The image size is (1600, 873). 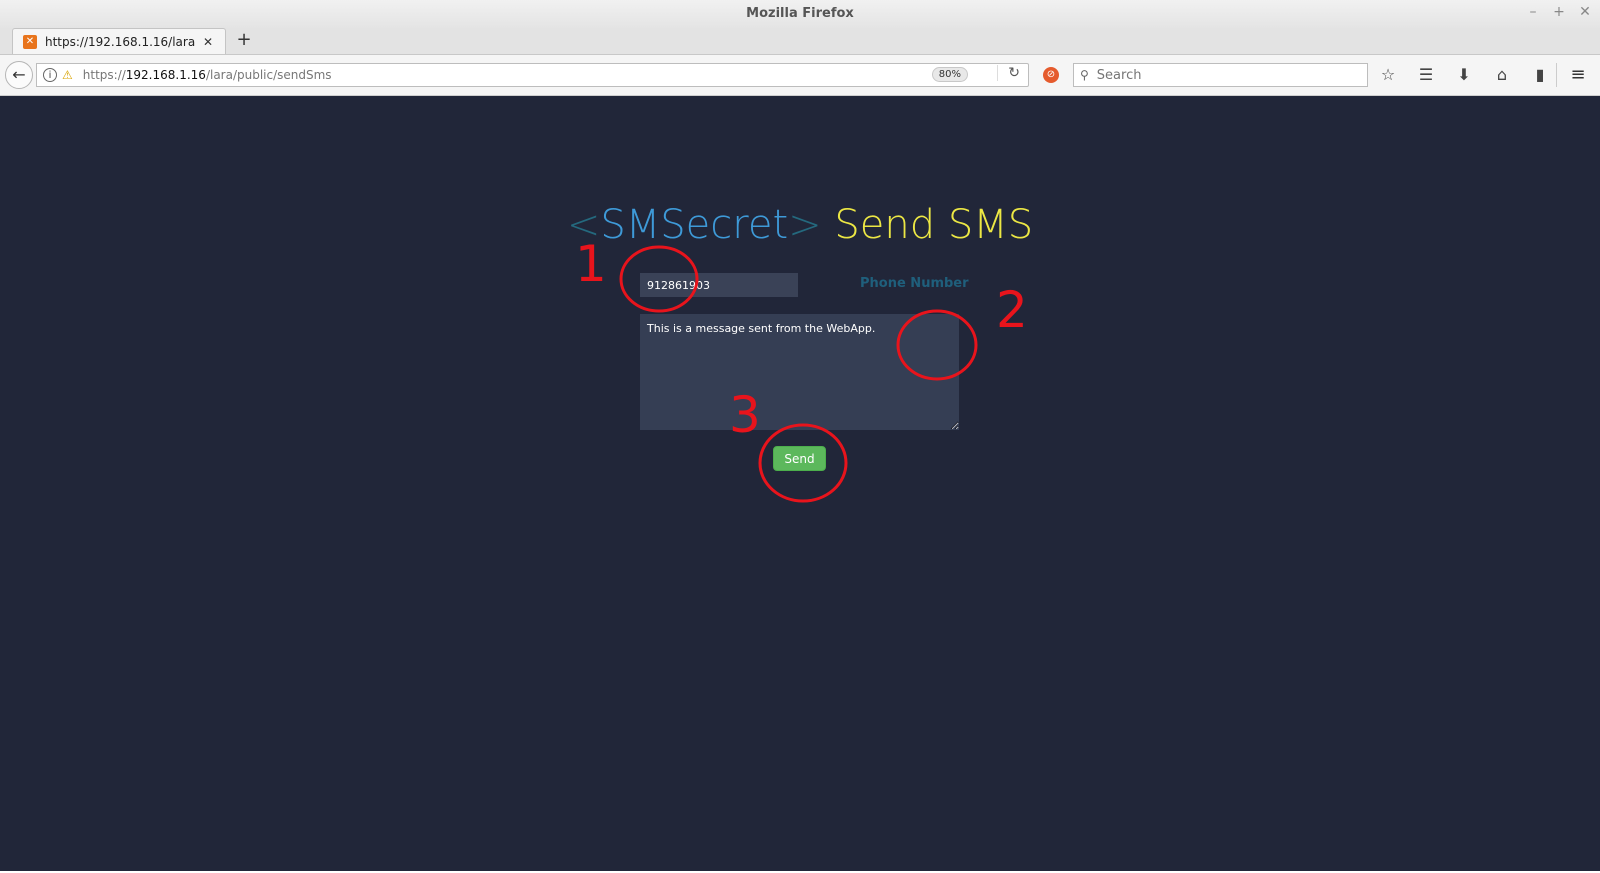 What do you see at coordinates (800, 41) in the screenshot?
I see `tab-strip: ✕ https://192.168.1.16/lara/pu ✕ +` at bounding box center [800, 41].